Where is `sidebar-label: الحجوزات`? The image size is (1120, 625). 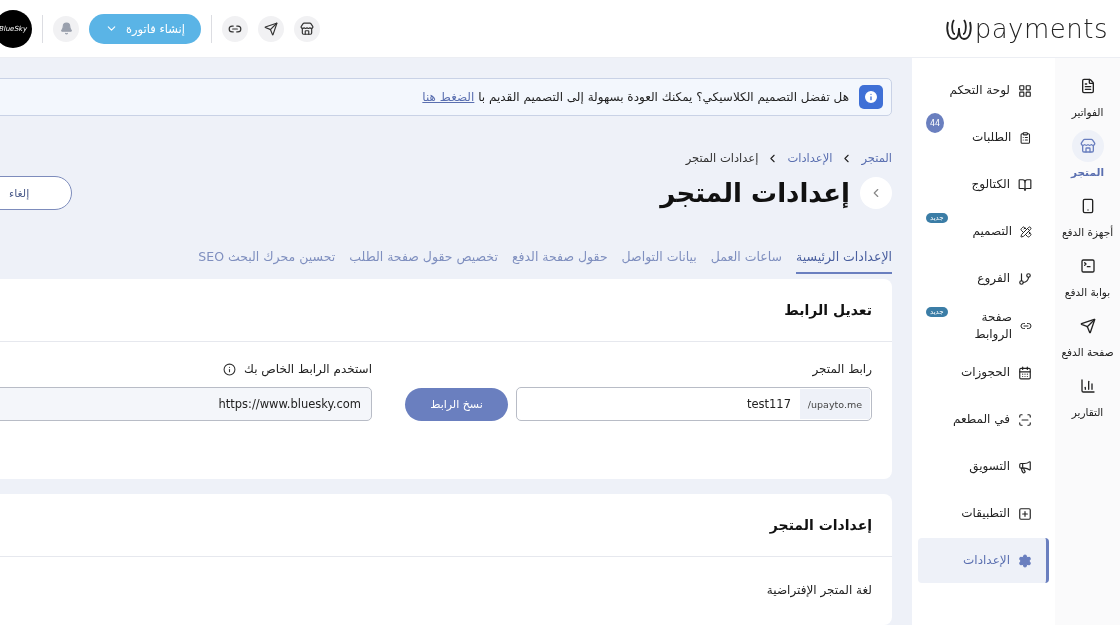
sidebar-label: الحجوزات is located at coordinates (984, 372).